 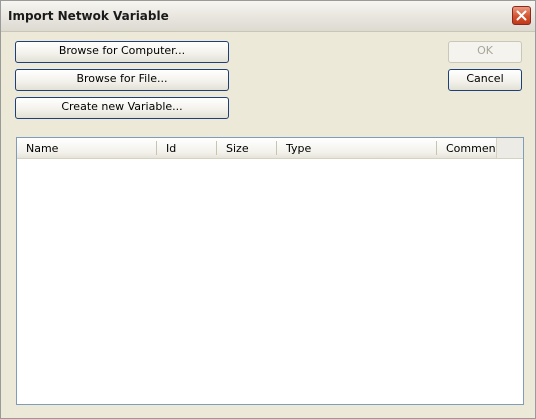 I want to click on column-header-type: Type, so click(x=356, y=148).